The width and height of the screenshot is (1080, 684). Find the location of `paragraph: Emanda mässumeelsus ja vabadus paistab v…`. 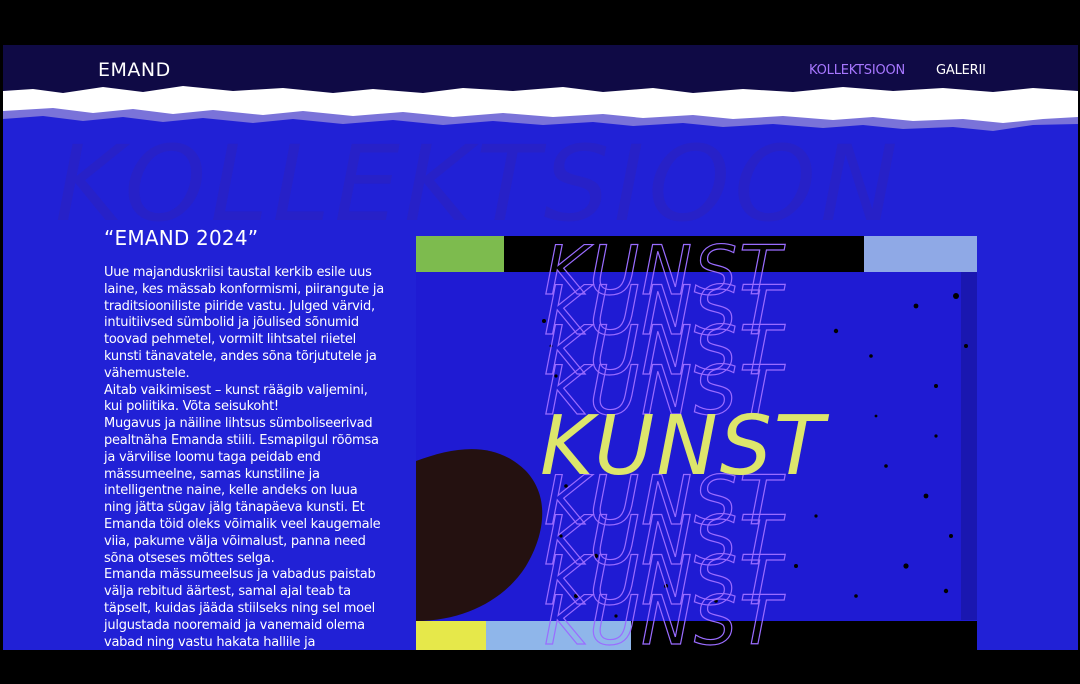

paragraph: Emanda mässumeelsus ja vabadus paistab v… is located at coordinates (240, 608).